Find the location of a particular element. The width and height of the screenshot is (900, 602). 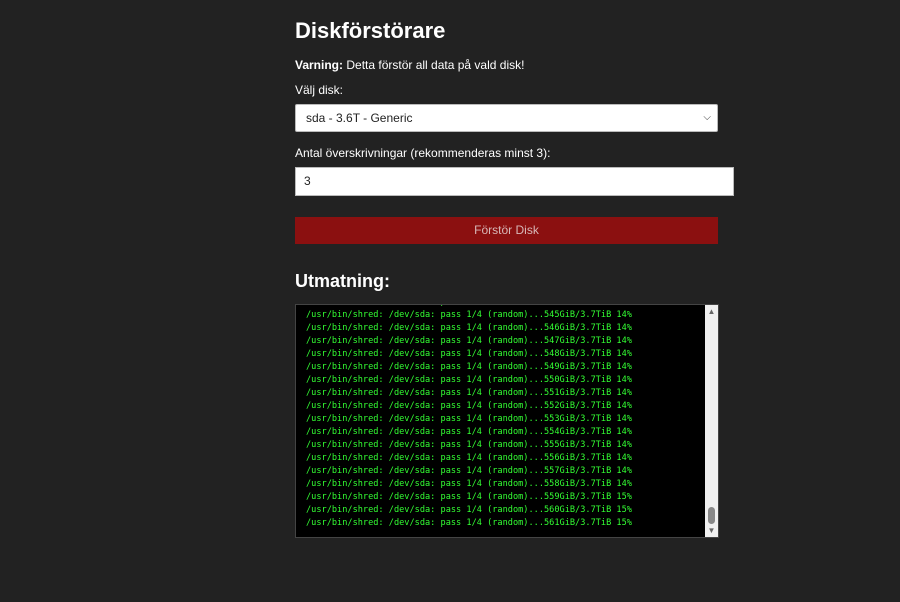

triangle-up-icon: ▲ is located at coordinates (711, 311).